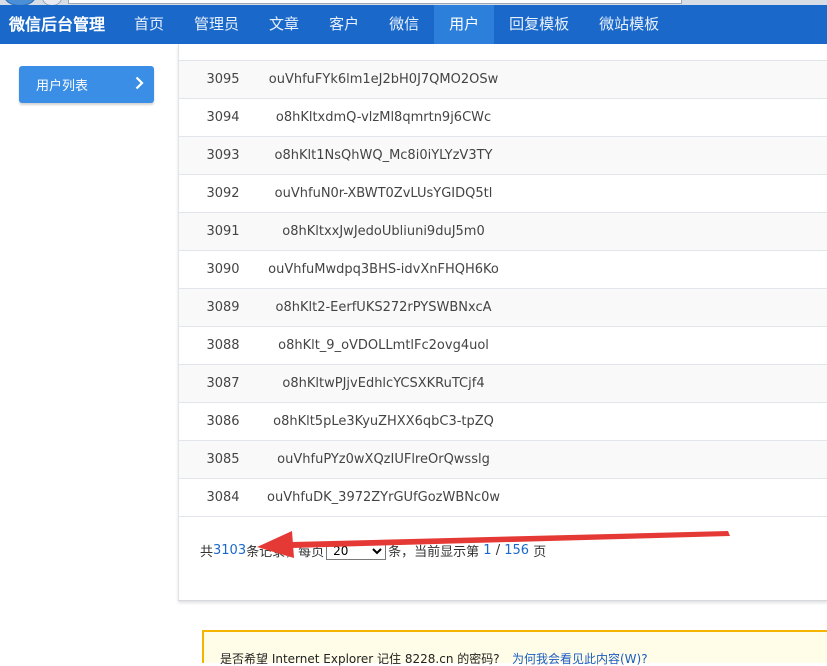 The image size is (827, 666). I want to click on user-id-cell: 3092, so click(223, 193).